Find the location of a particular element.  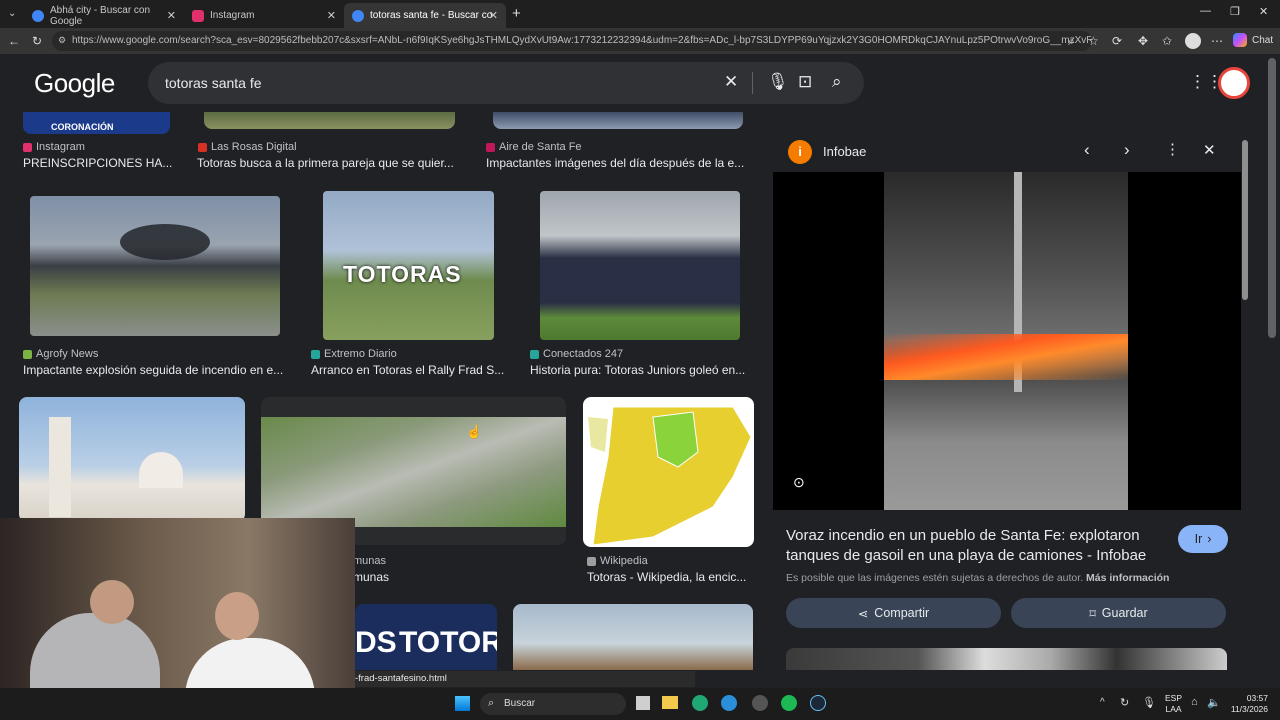

zoom-icon: ⌕ is located at coordinates (1071, 41).